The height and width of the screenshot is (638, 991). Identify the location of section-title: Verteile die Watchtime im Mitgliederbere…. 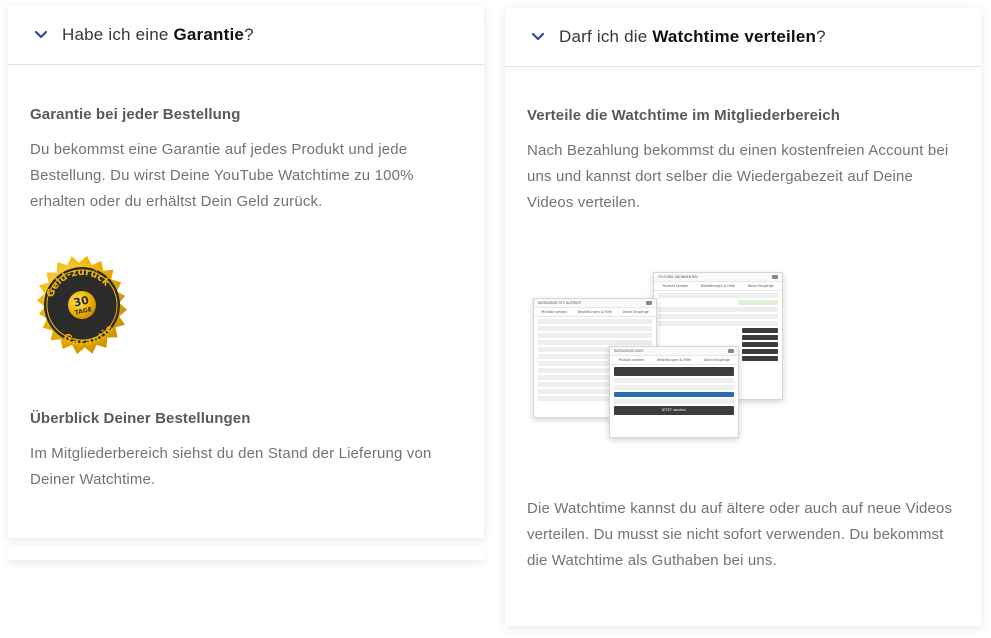
(684, 115).